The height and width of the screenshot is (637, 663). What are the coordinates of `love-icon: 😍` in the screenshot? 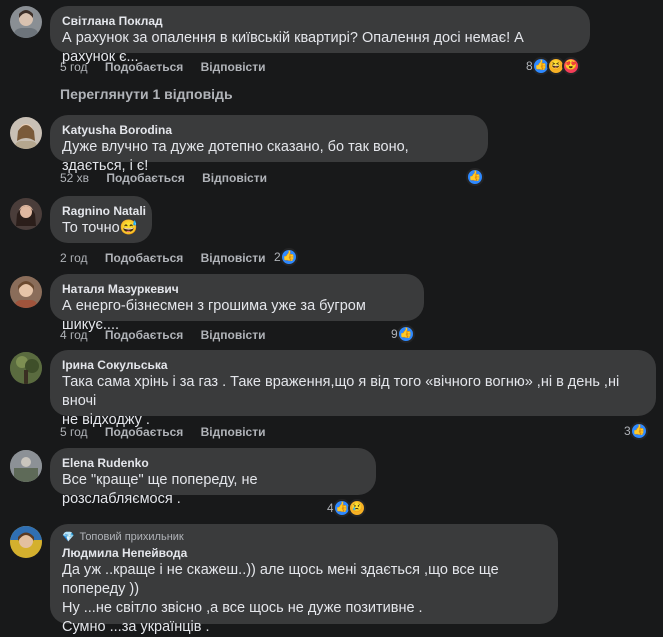 It's located at (570, 66).